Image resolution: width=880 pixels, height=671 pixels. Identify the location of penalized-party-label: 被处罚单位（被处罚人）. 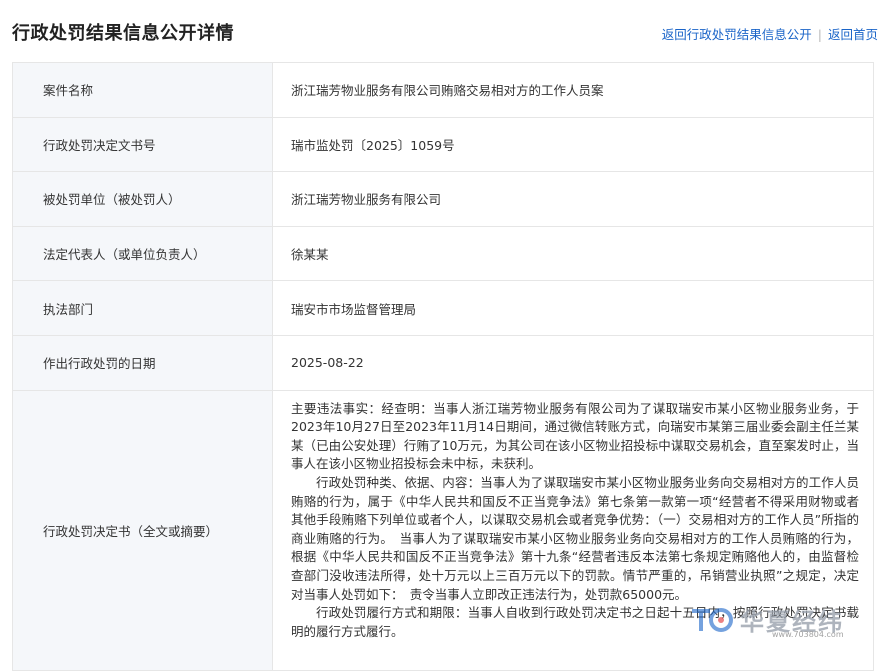
(142, 199).